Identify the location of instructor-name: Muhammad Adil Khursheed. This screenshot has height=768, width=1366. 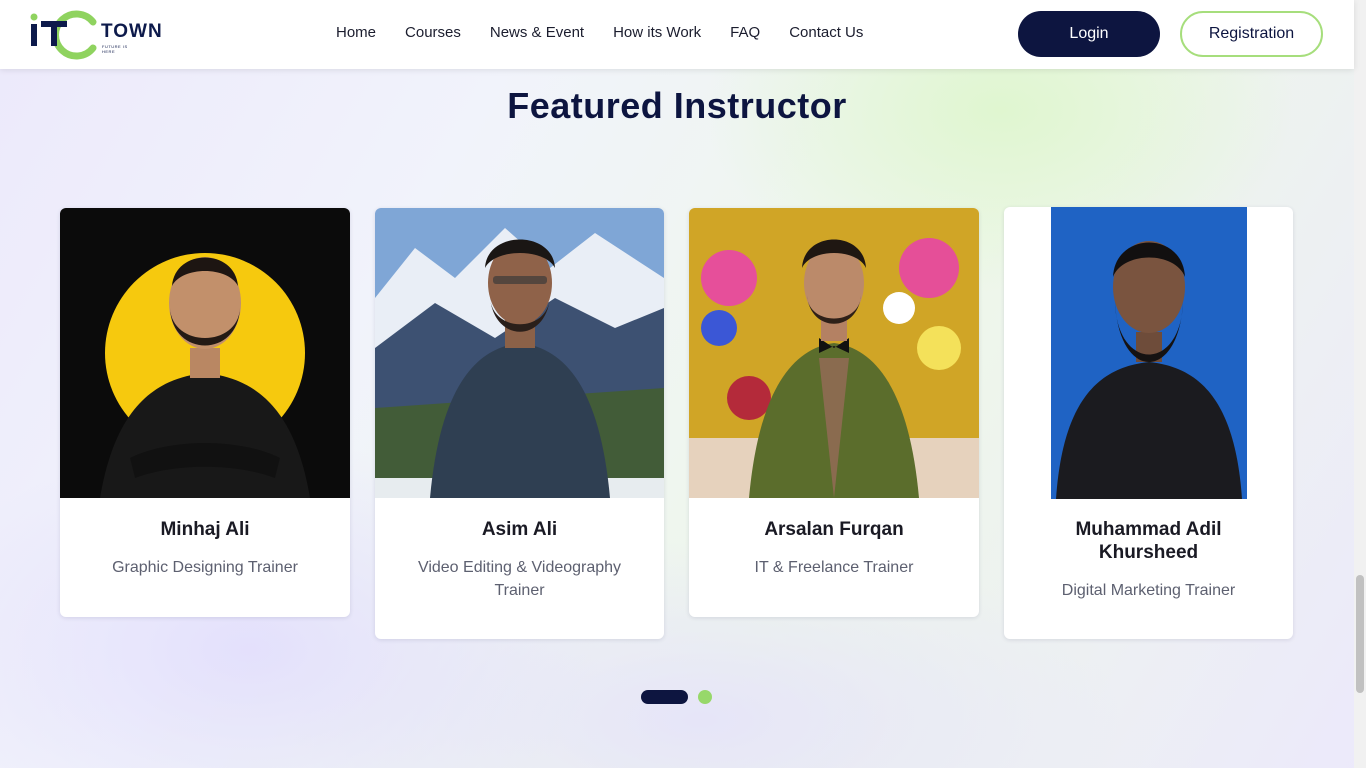
(1148, 541).